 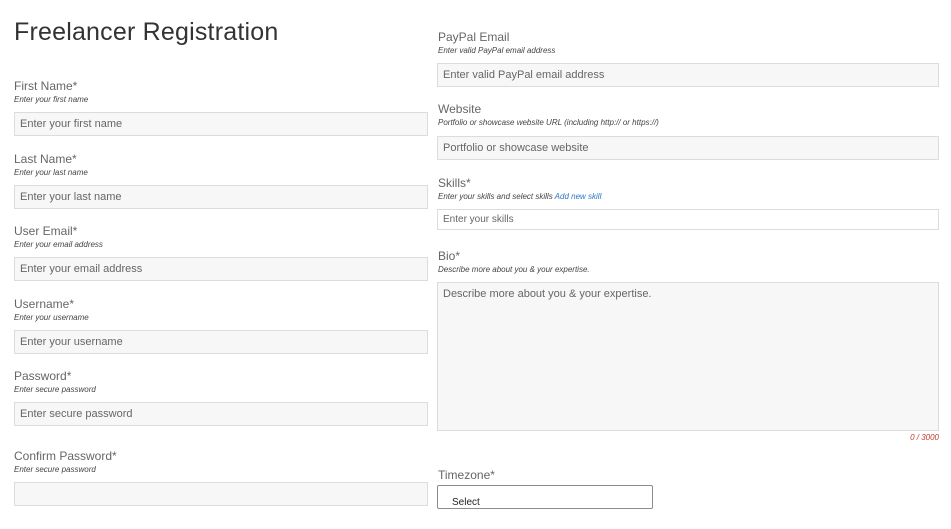 I want to click on last-name-input: Enter your last name, so click(x=221, y=197).